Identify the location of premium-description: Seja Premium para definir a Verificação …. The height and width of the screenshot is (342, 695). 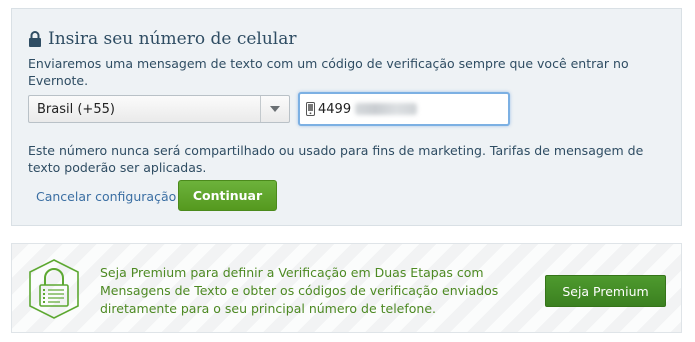
(299, 290).